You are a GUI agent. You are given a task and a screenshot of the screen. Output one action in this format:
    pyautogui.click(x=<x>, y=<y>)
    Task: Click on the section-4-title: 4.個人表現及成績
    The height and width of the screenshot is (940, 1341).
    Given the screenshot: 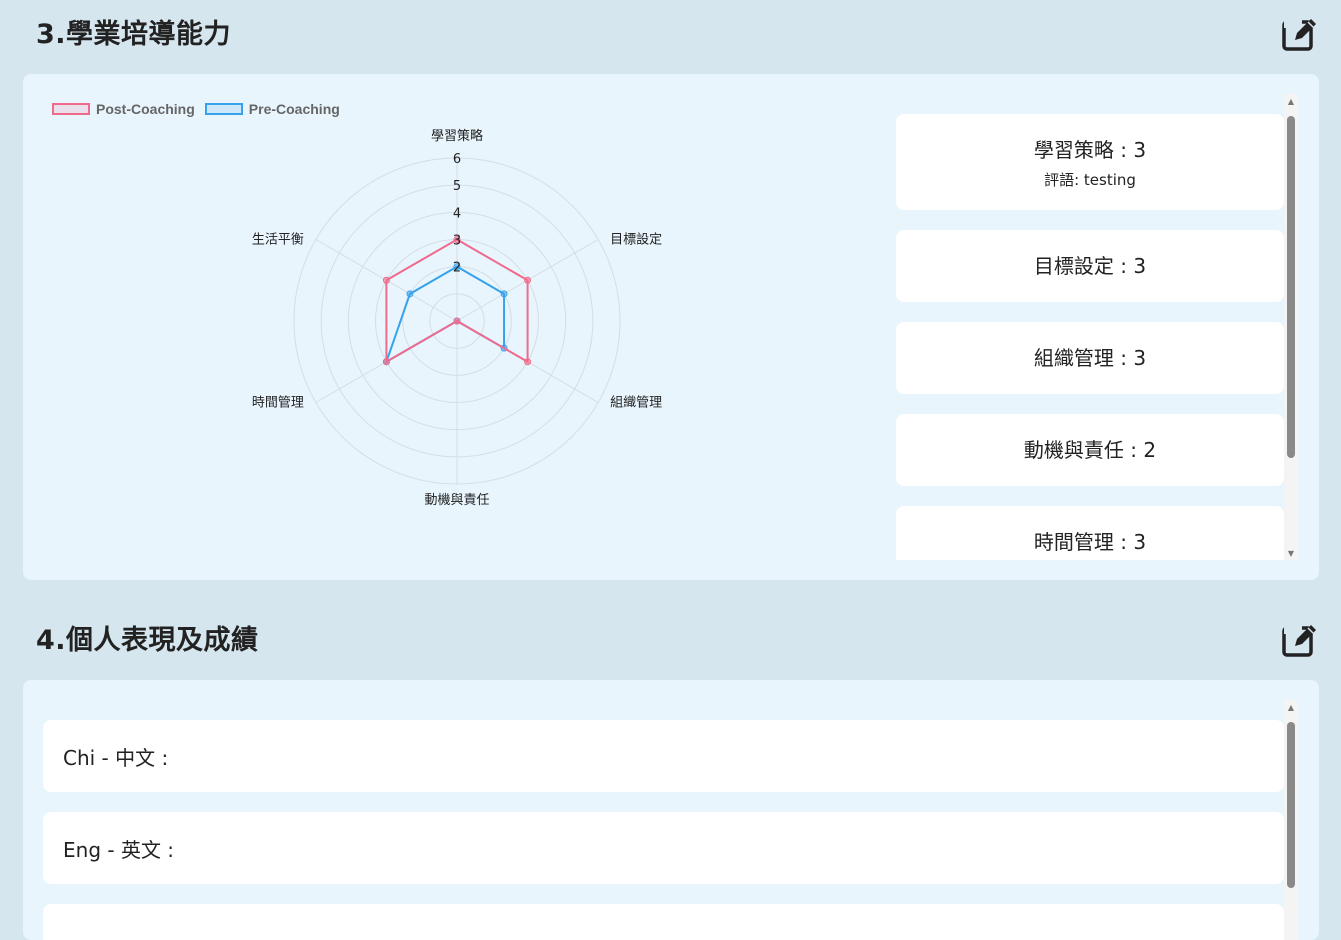 What is the action you would take?
    pyautogui.click(x=147, y=640)
    